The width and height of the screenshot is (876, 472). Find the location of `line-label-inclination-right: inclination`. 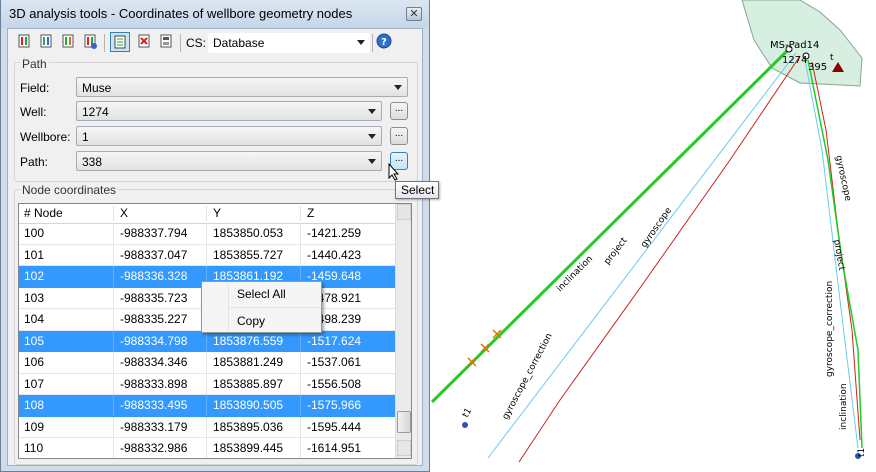

line-label-inclination-right: inclination is located at coordinates (844, 406).